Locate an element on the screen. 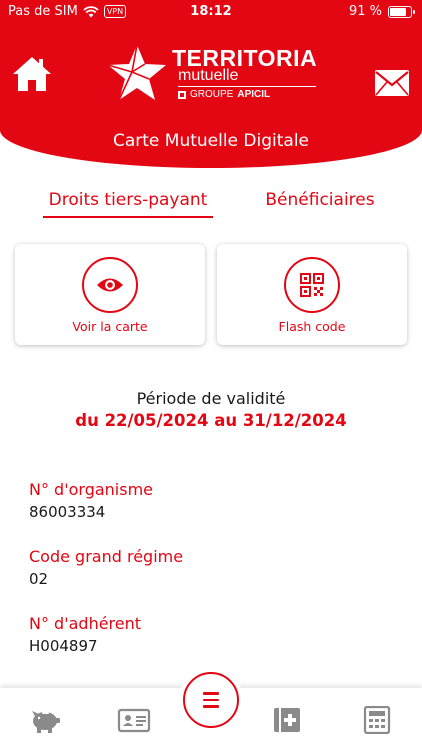 The width and height of the screenshot is (422, 750). tab-droits-tiers-payant: Droits tiers-payant is located at coordinates (128, 202).